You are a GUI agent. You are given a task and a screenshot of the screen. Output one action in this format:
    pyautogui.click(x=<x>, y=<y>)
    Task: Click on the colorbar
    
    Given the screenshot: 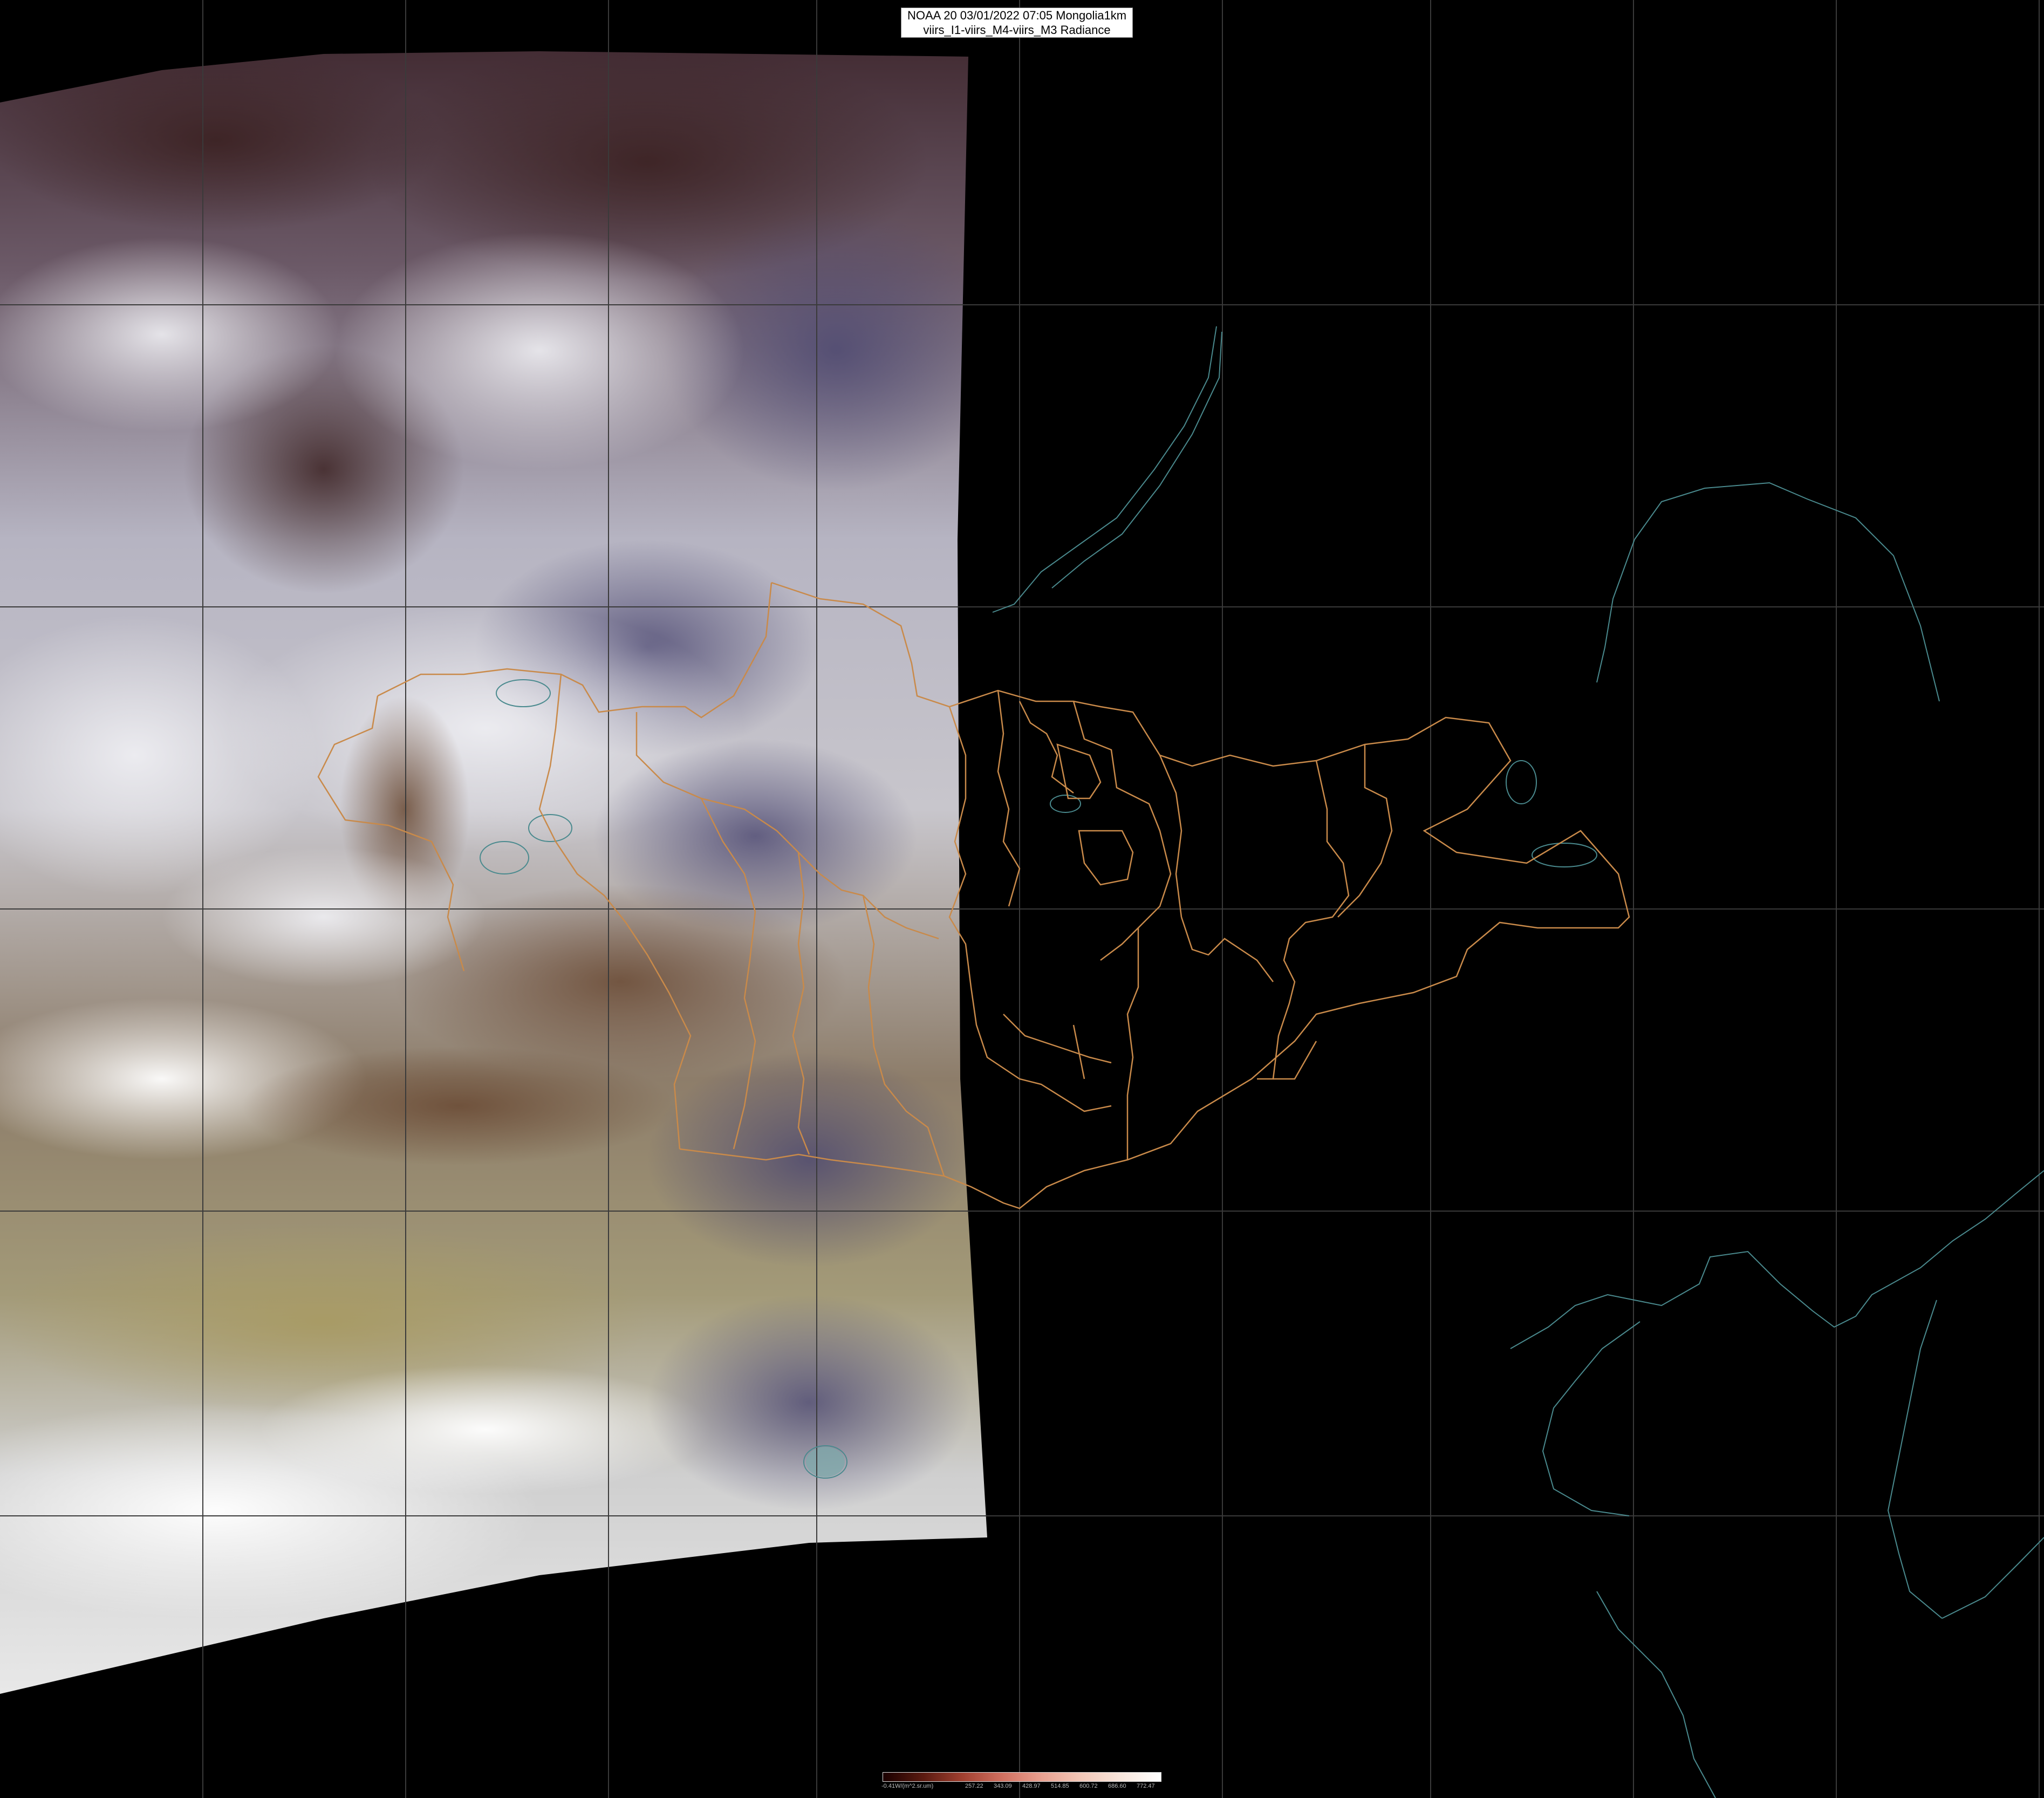 What is the action you would take?
    pyautogui.click(x=1022, y=1777)
    